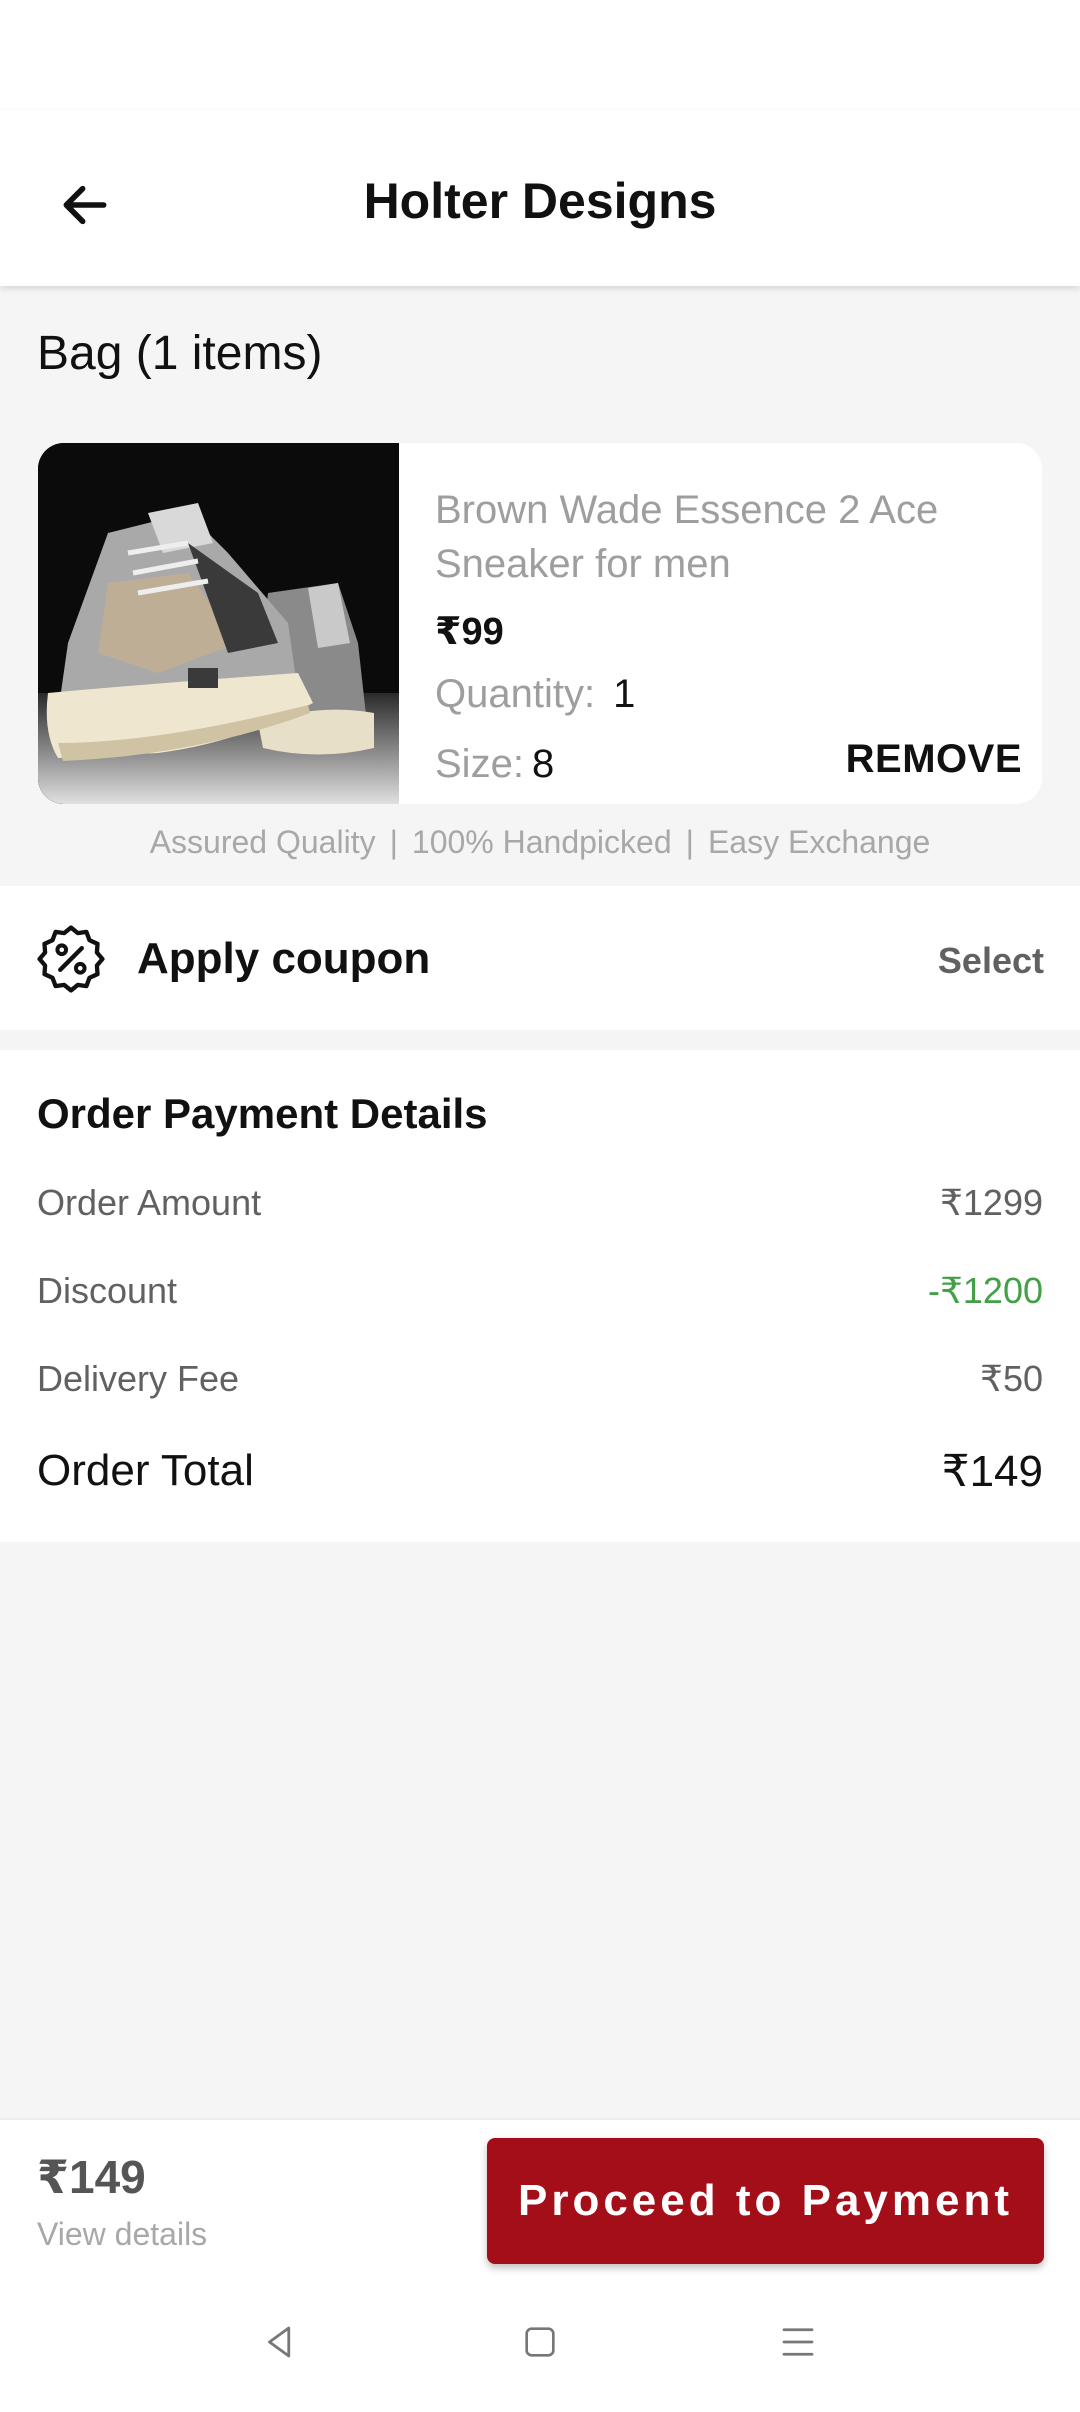  I want to click on page-title: Holter Designs, so click(540, 201).